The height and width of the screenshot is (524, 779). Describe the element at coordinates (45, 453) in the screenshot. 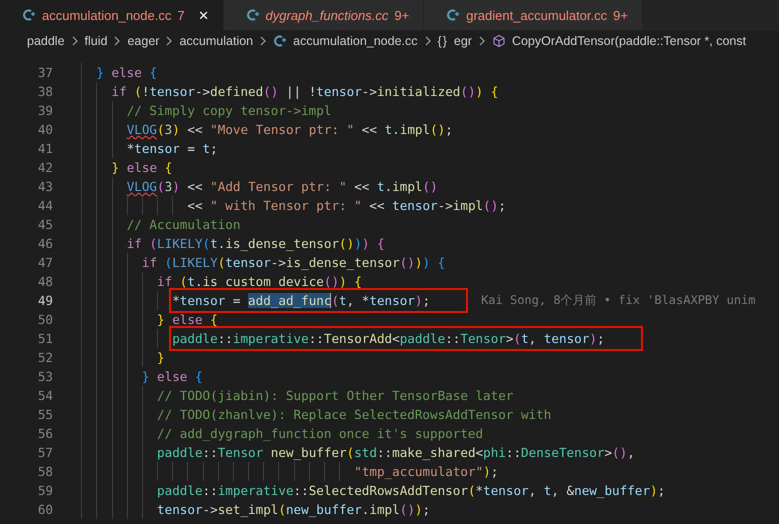

I see `line-number: 57` at that location.